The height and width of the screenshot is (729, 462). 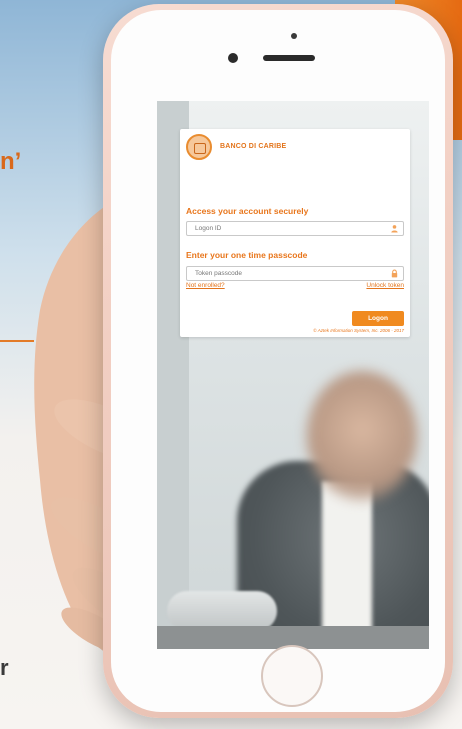 I want to click on token-passcode-field, so click(x=295, y=273).